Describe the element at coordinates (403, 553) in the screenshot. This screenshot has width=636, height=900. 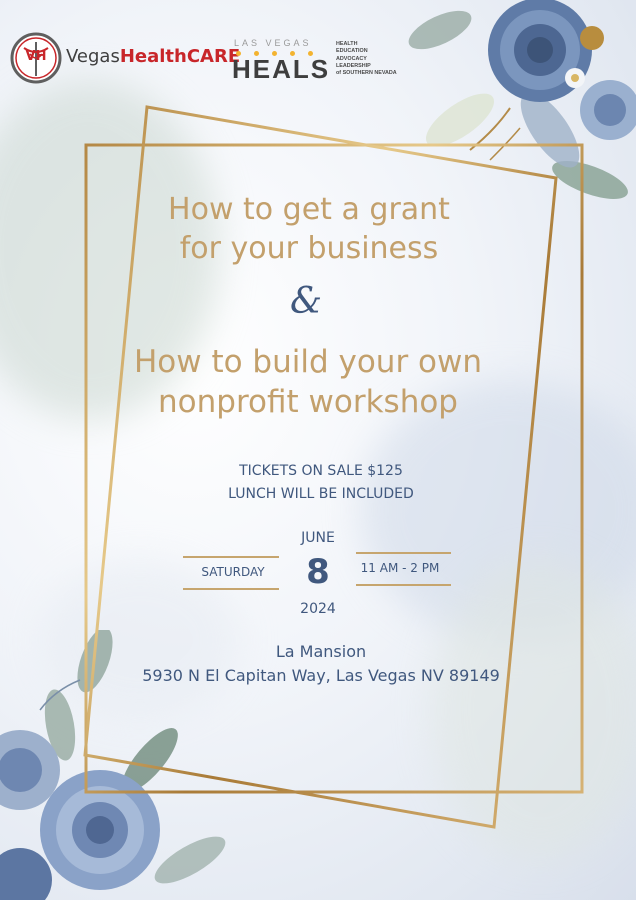
I see `time-rule-top` at that location.